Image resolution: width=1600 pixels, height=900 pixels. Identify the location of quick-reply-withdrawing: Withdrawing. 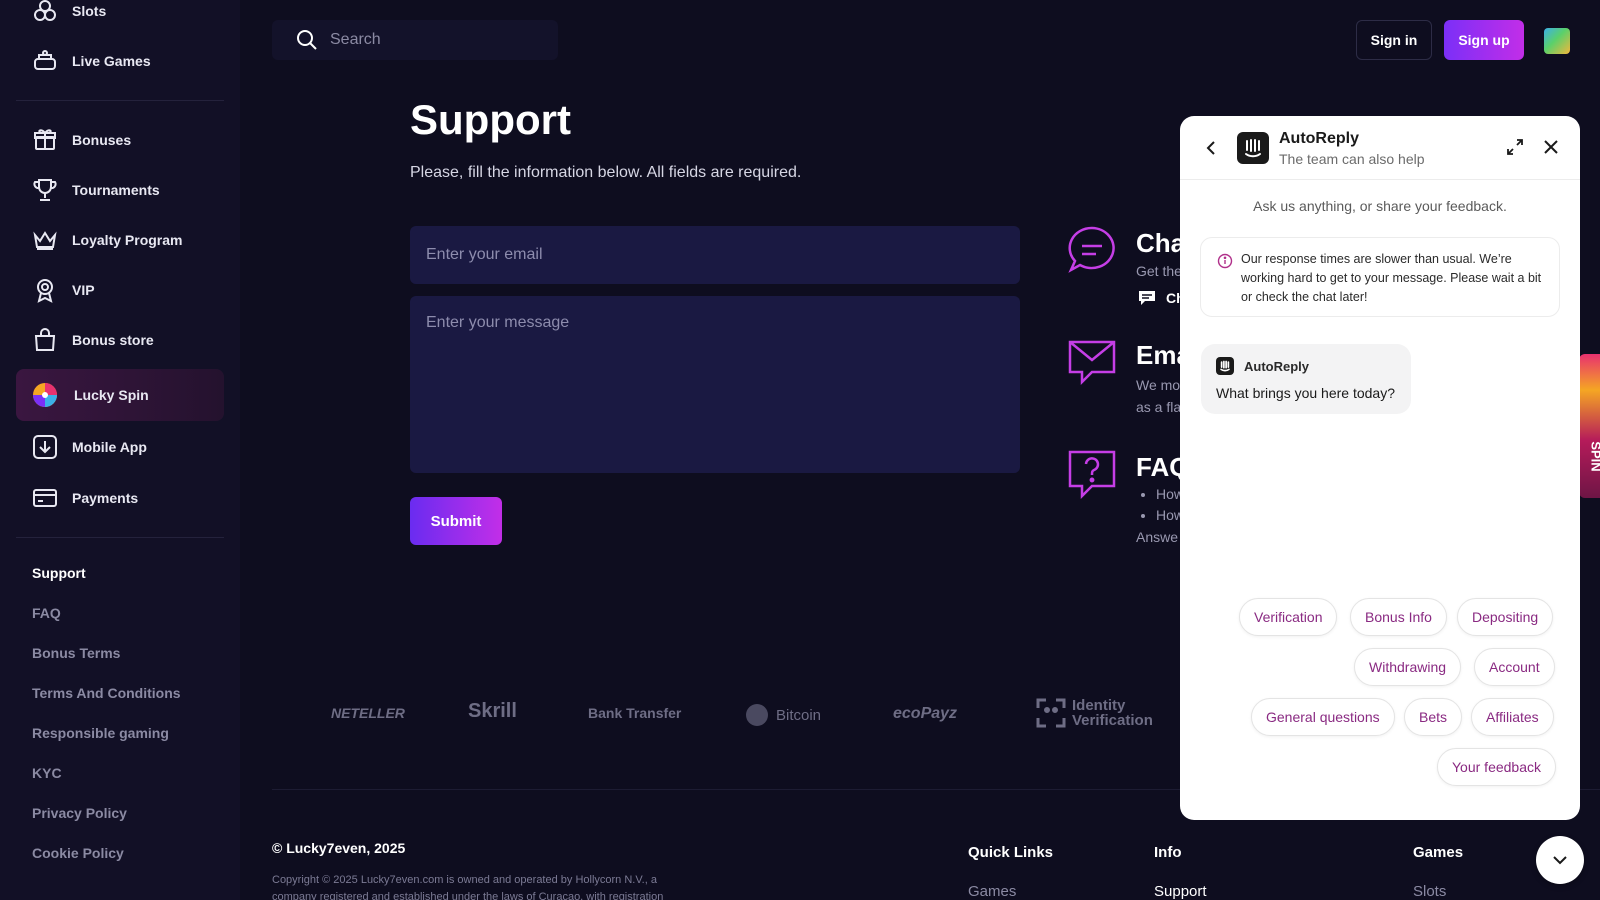
(1408, 667).